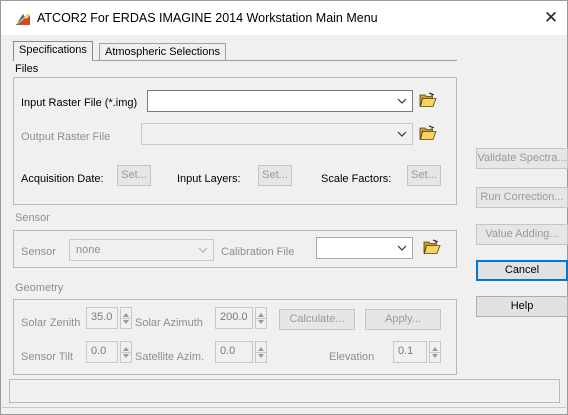 This screenshot has width=568, height=415. I want to click on sensor-tilt-label: Sensor Tilt, so click(47, 357).